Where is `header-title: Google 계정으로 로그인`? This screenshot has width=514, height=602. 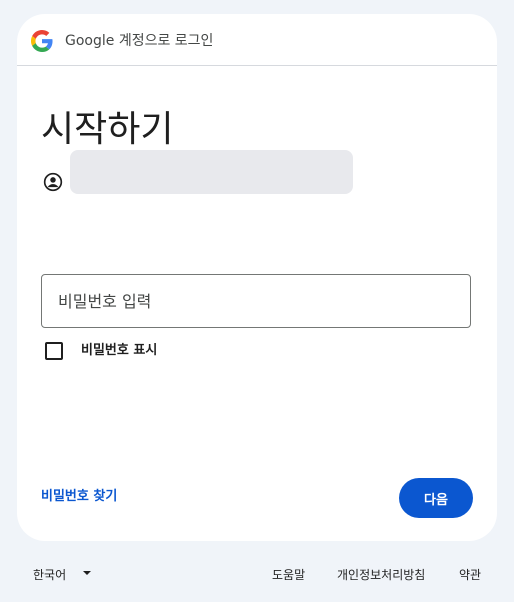
header-title: Google 계정으로 로그인 is located at coordinates (139, 41).